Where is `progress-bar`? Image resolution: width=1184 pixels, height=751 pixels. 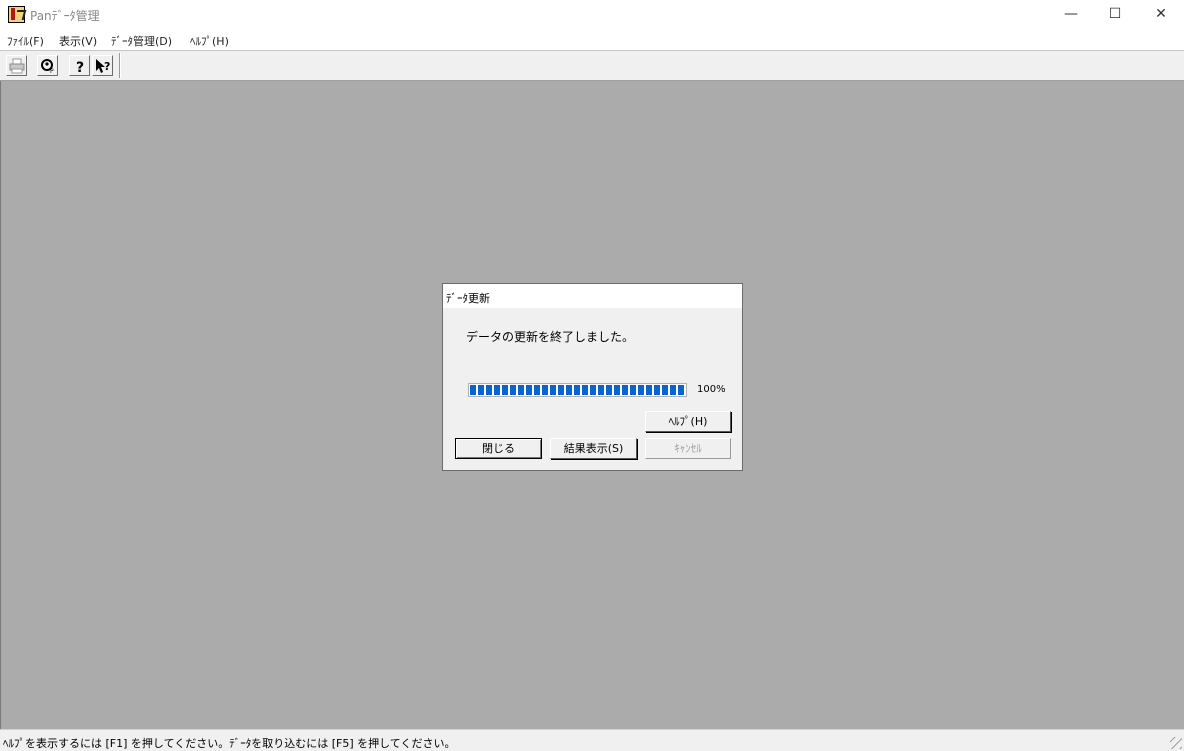
progress-bar is located at coordinates (577, 390).